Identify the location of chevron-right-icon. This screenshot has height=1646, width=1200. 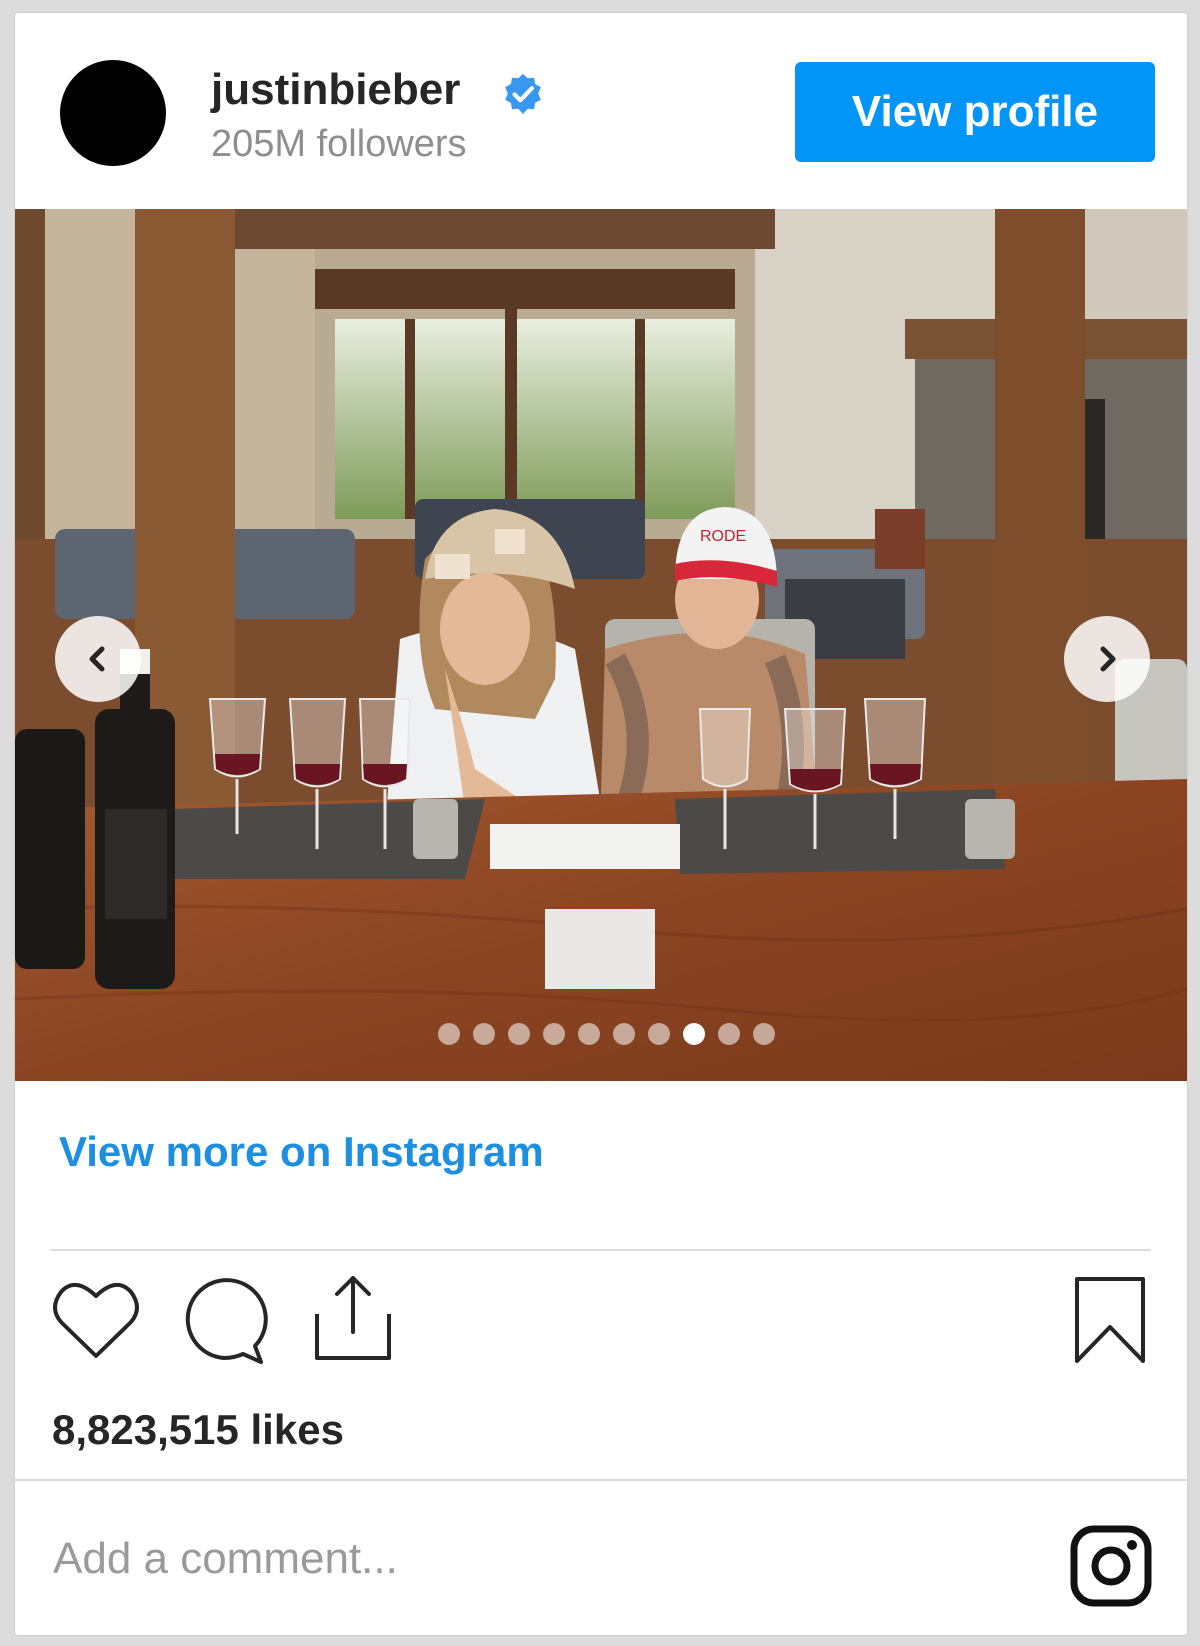
(1108, 659).